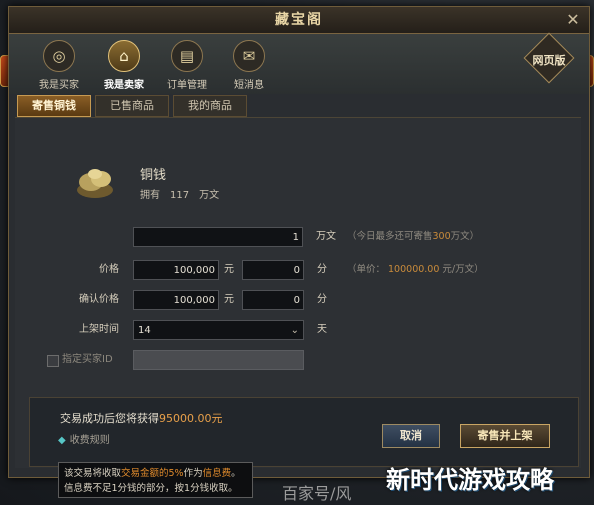 The height and width of the screenshot is (505, 594). I want to click on nav-messages: ✉ 短消息, so click(249, 66).